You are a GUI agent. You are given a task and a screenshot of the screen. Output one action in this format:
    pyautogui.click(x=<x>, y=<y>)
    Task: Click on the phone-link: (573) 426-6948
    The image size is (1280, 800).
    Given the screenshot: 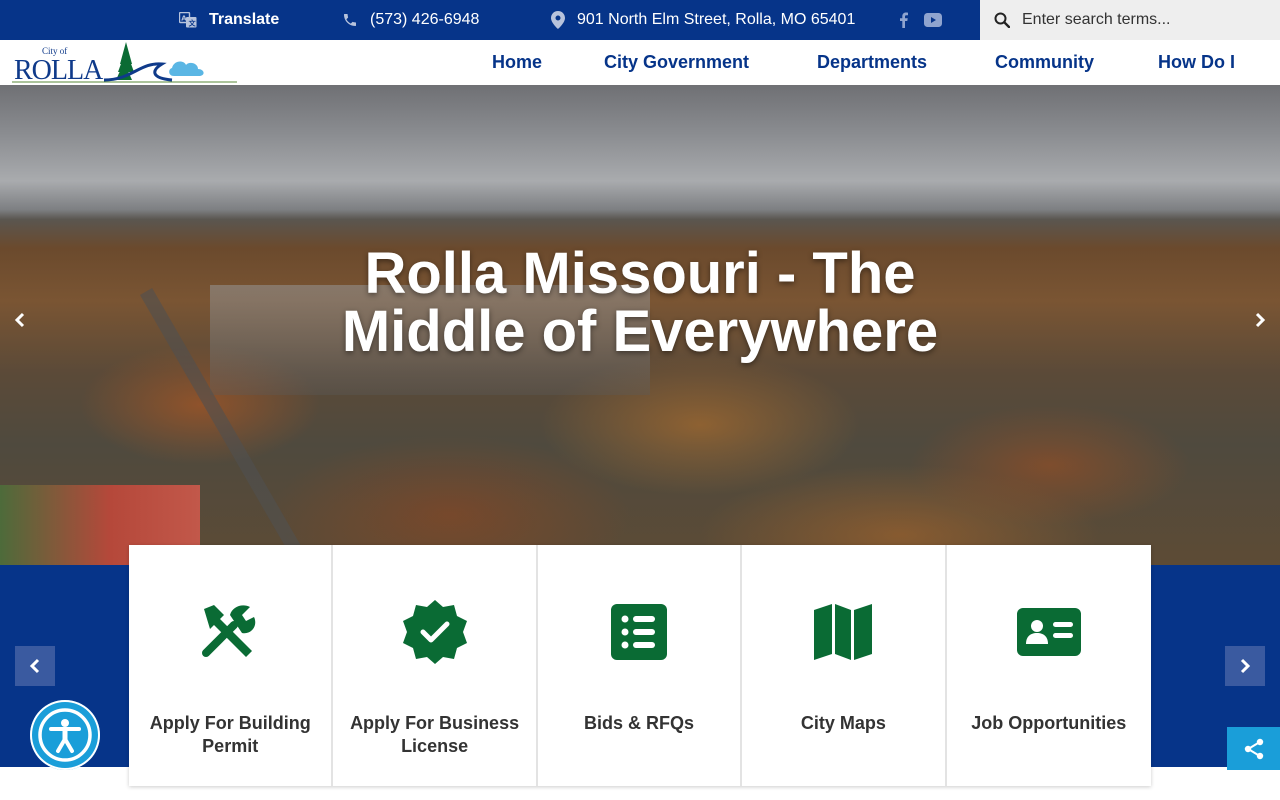 What is the action you would take?
    pyautogui.click(x=410, y=20)
    